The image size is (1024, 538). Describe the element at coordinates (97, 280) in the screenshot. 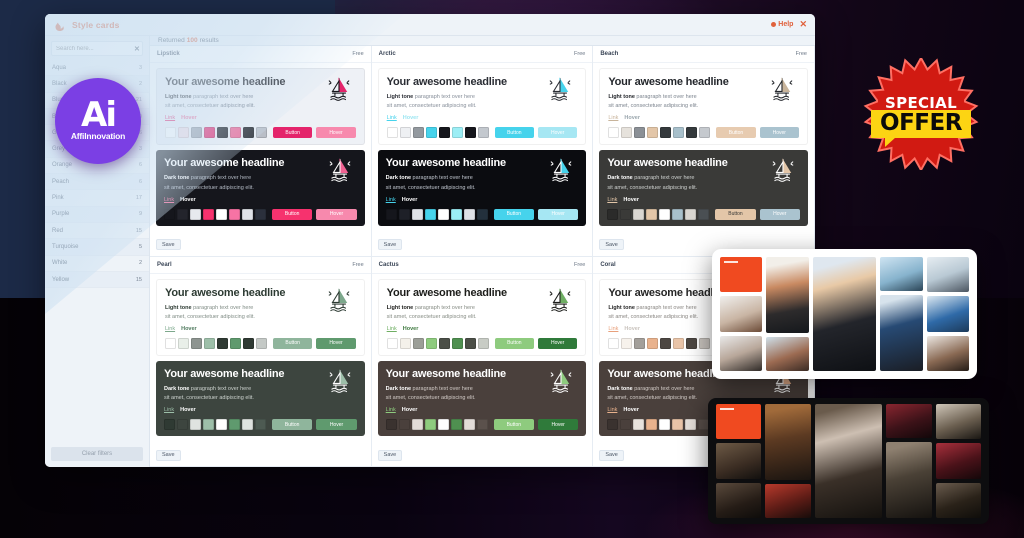

I see `facet-yellow: Yellow 15` at that location.